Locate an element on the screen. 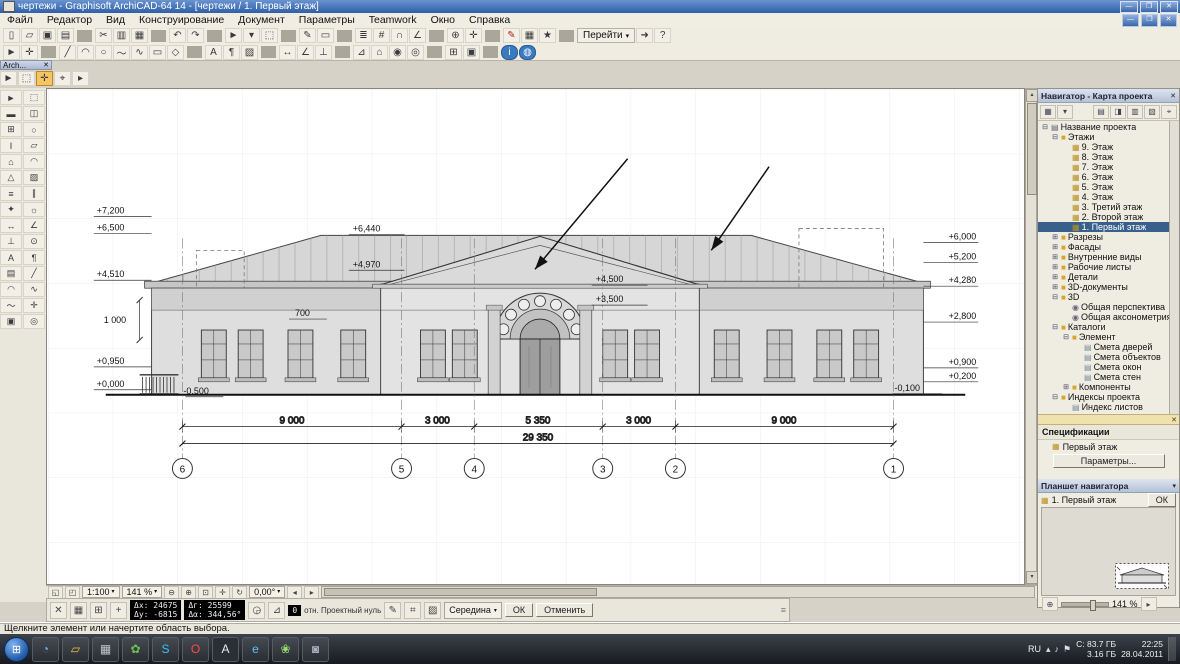 The image size is (1180, 664). pan-icon: ✛ is located at coordinates (223, 592).